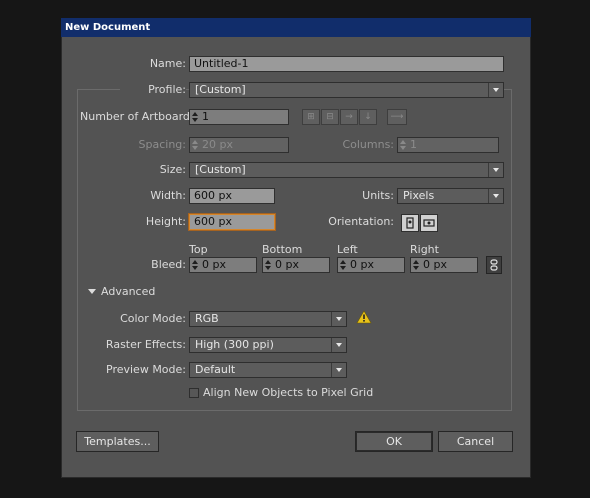 The width and height of the screenshot is (590, 498). What do you see at coordinates (162, 144) in the screenshot?
I see `spacing-label: Spacing:` at bounding box center [162, 144].